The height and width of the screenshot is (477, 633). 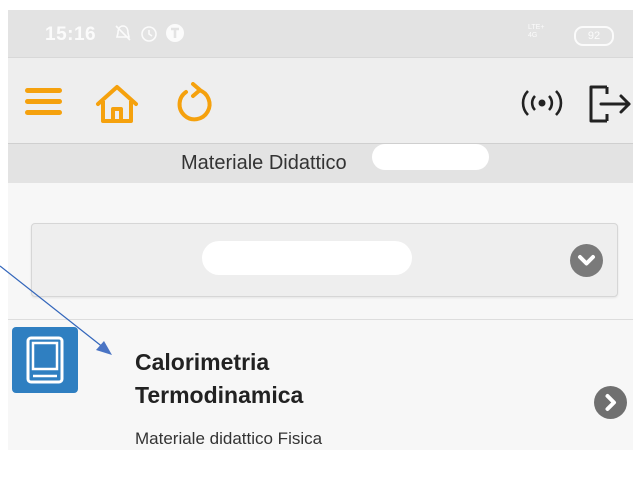 I want to click on annotation-arrow, so click(x=56, y=310).